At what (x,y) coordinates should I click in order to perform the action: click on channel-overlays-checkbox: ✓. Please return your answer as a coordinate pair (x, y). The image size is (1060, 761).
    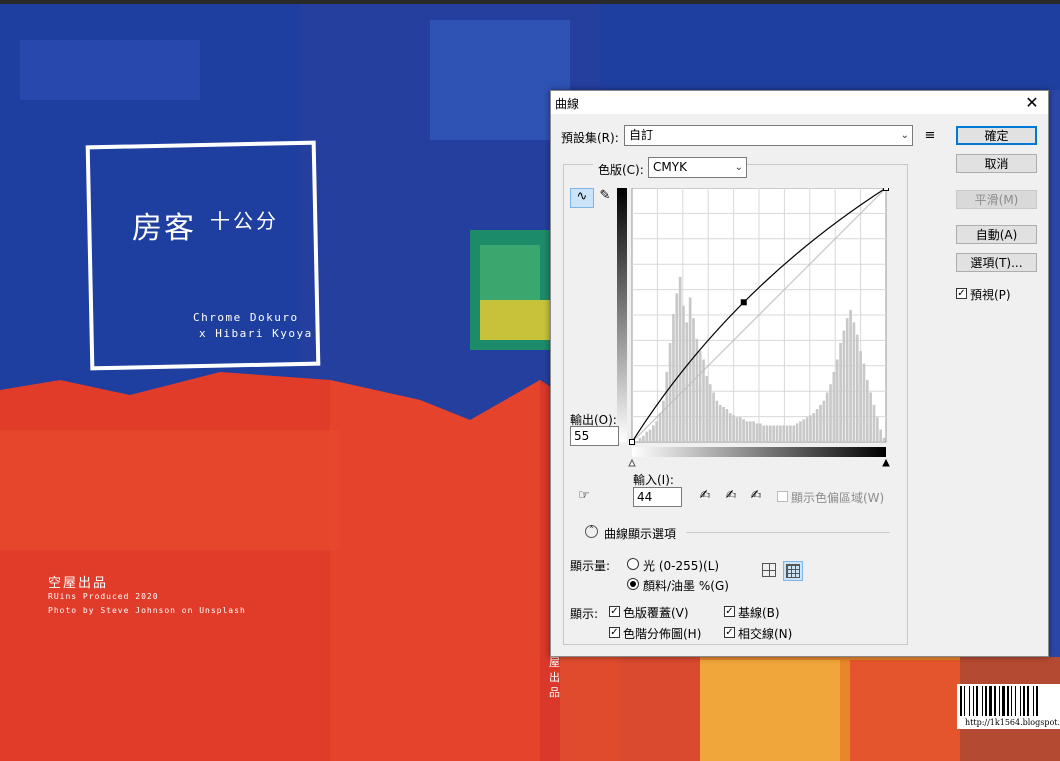
    Looking at the image, I should click on (614, 611).